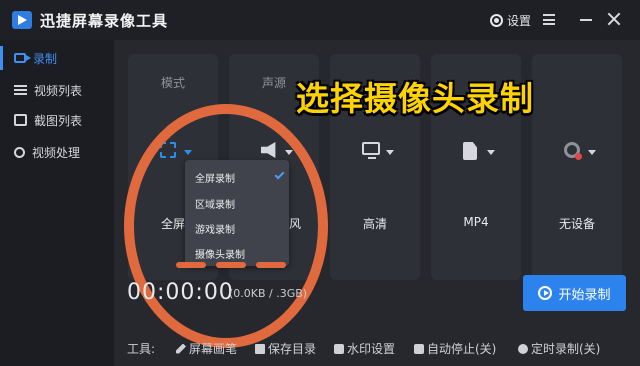 The image size is (640, 366). What do you see at coordinates (415, 98) in the screenshot?
I see `annotation-banner: 选择摄像头录制` at bounding box center [415, 98].